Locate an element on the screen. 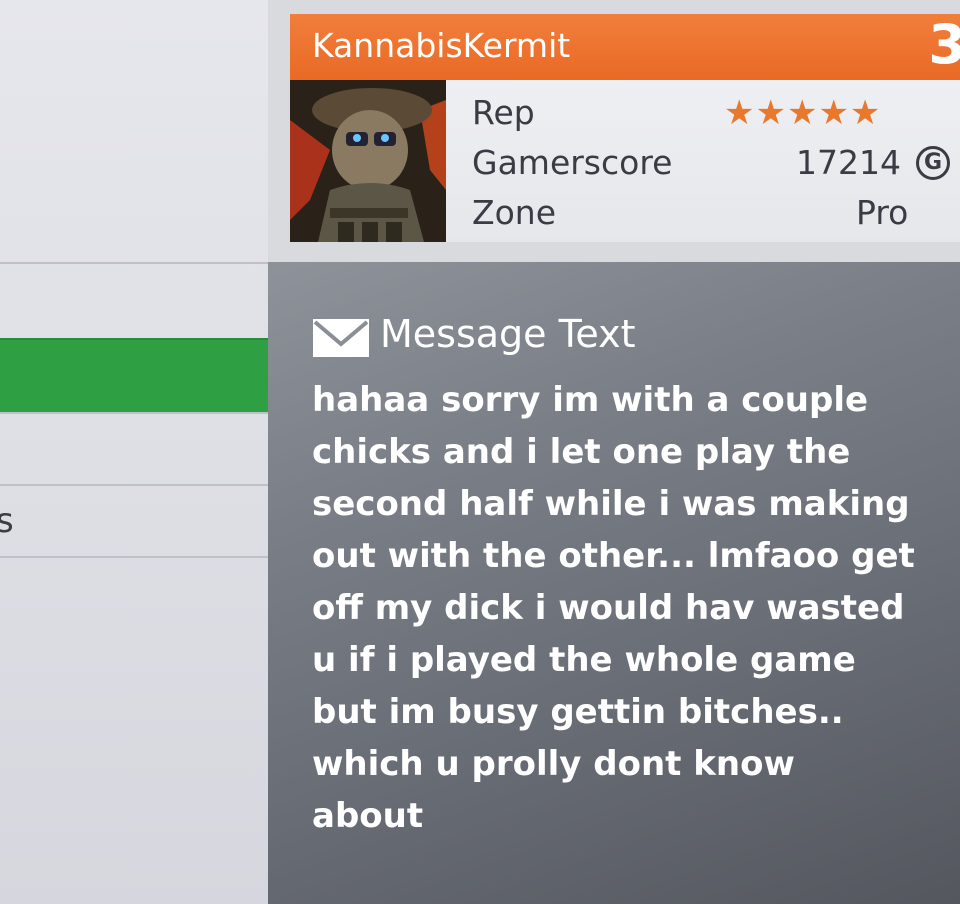 Image resolution: width=960 pixels, height=904 pixels. rep-label: Rep is located at coordinates (503, 112).